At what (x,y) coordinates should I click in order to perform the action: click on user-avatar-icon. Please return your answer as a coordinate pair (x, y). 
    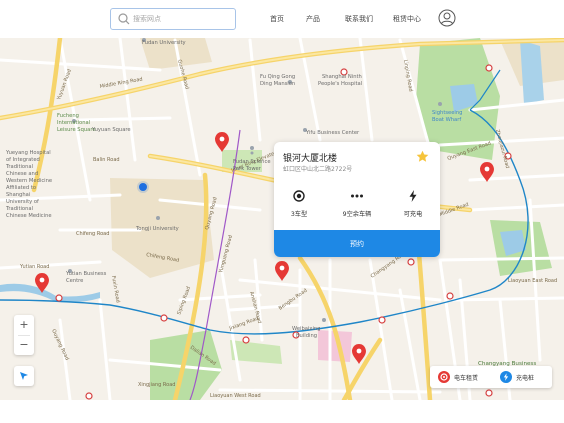
    Looking at the image, I should click on (447, 18).